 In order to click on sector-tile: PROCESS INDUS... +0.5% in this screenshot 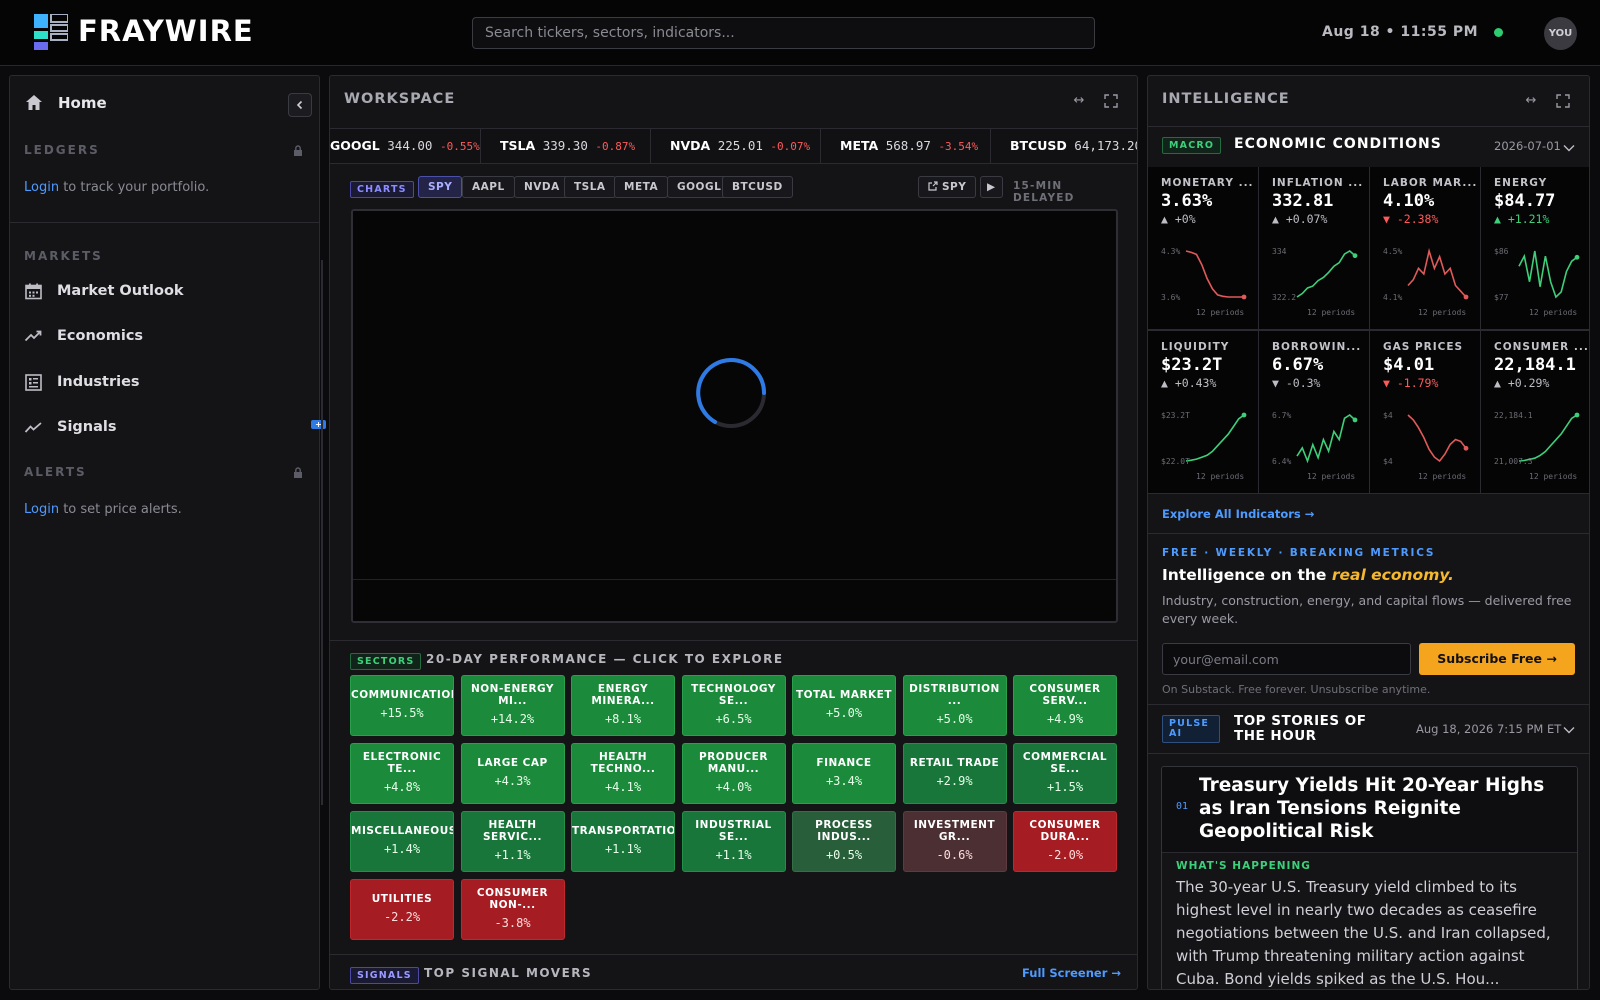, I will do `click(844, 841)`.